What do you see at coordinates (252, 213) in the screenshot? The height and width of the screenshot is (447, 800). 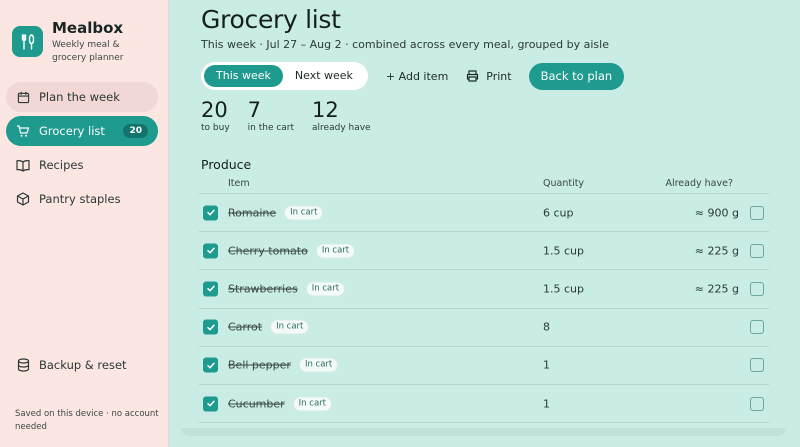 I see `item-name: Romaine` at bounding box center [252, 213].